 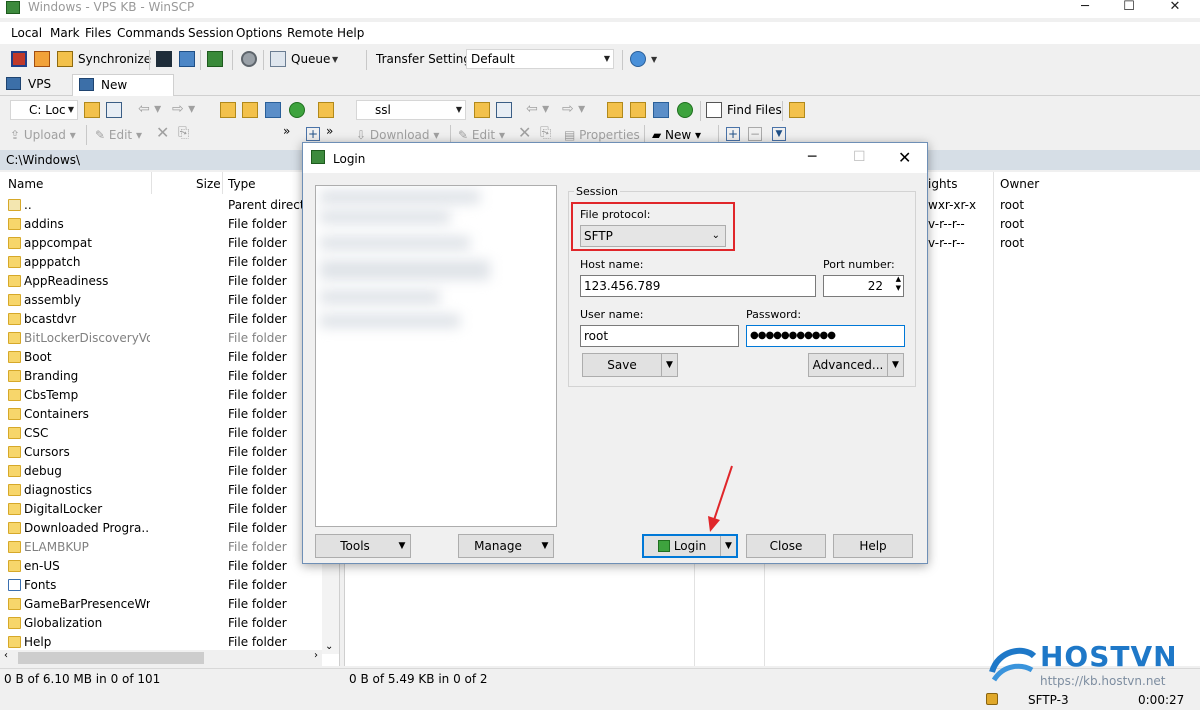 What do you see at coordinates (504, 110) in the screenshot?
I see `filter-icon` at bounding box center [504, 110].